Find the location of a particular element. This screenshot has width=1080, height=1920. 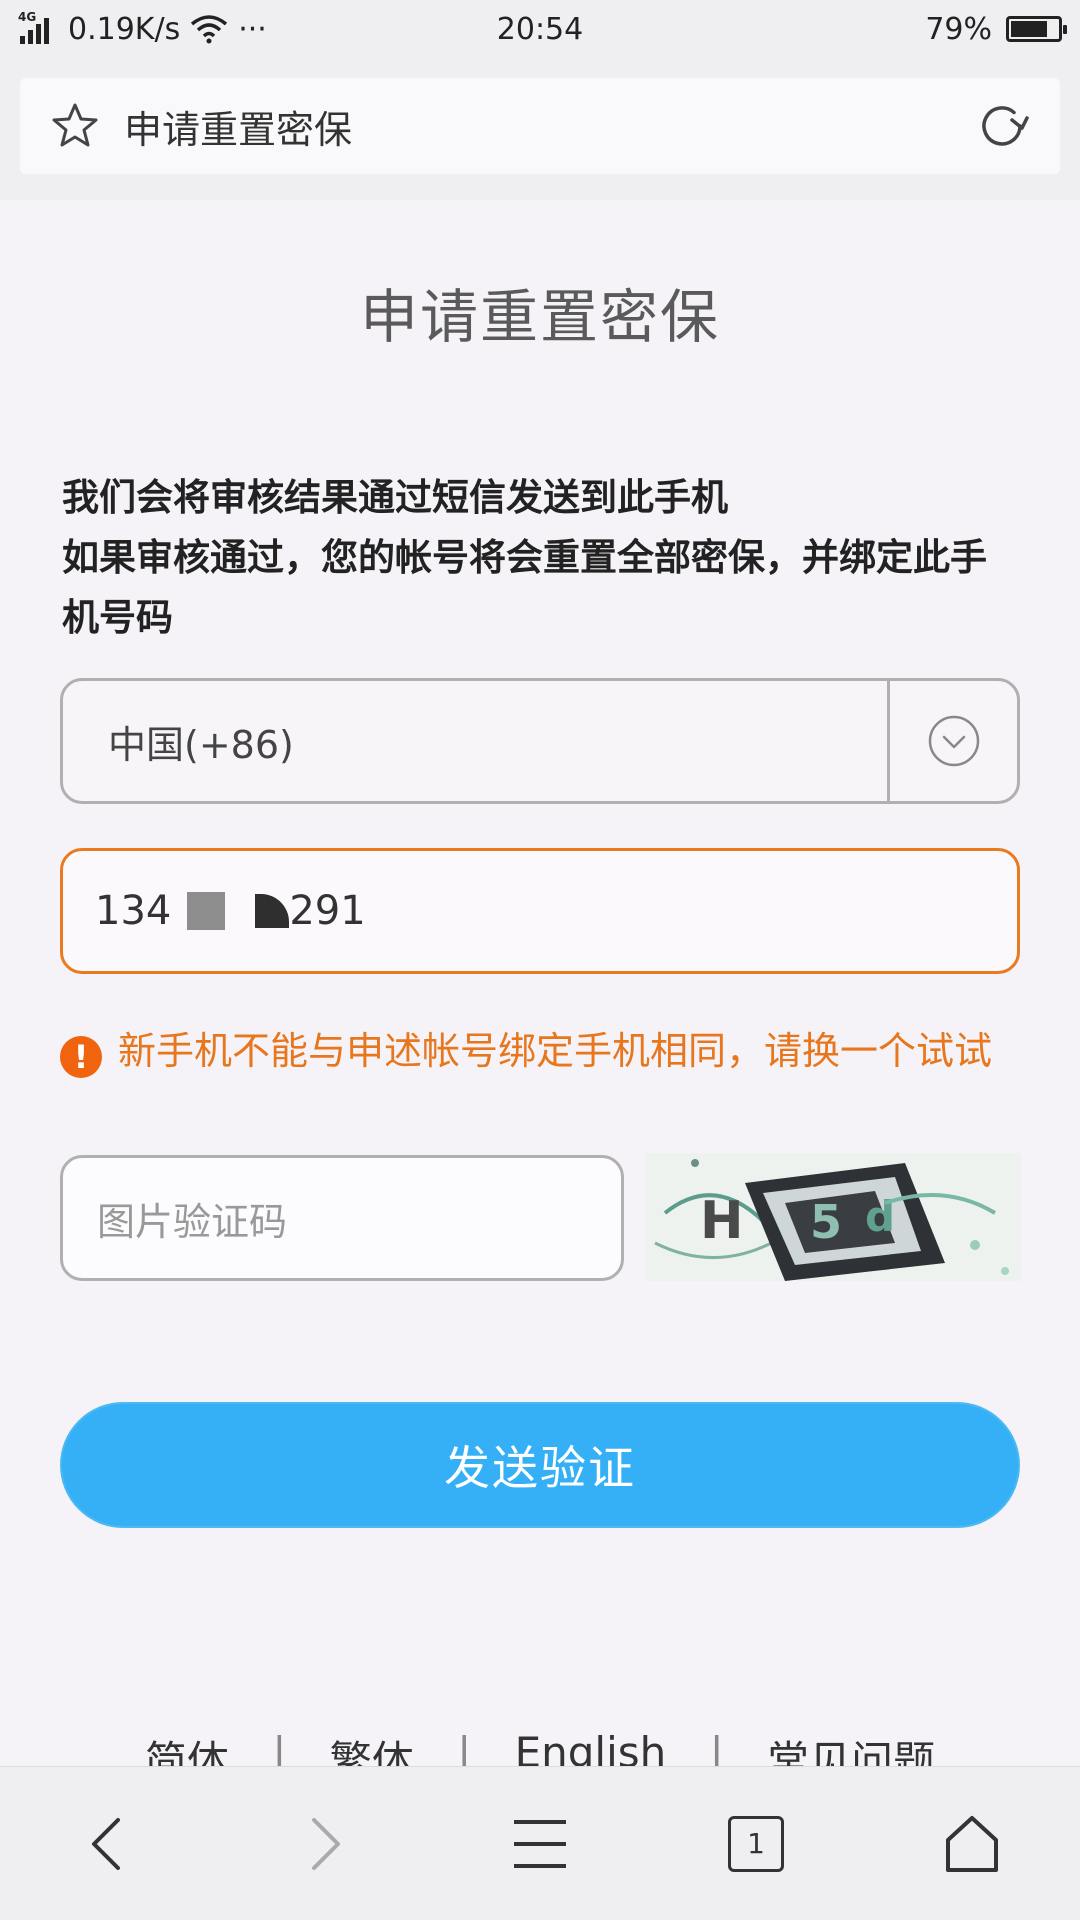

battery-percent: 79% is located at coordinates (958, 29).